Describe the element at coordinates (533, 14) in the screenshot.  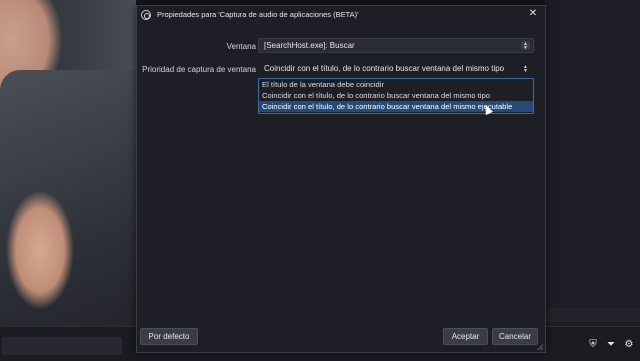
I see `close-icon: ✕` at that location.